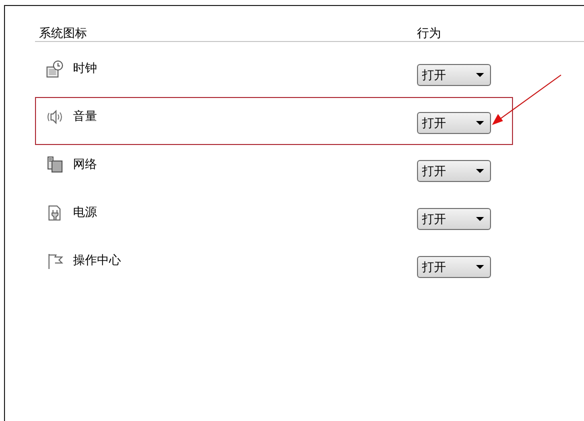 This screenshot has width=584, height=421. What do you see at coordinates (55, 117) in the screenshot?
I see `speaker-icon` at bounding box center [55, 117].